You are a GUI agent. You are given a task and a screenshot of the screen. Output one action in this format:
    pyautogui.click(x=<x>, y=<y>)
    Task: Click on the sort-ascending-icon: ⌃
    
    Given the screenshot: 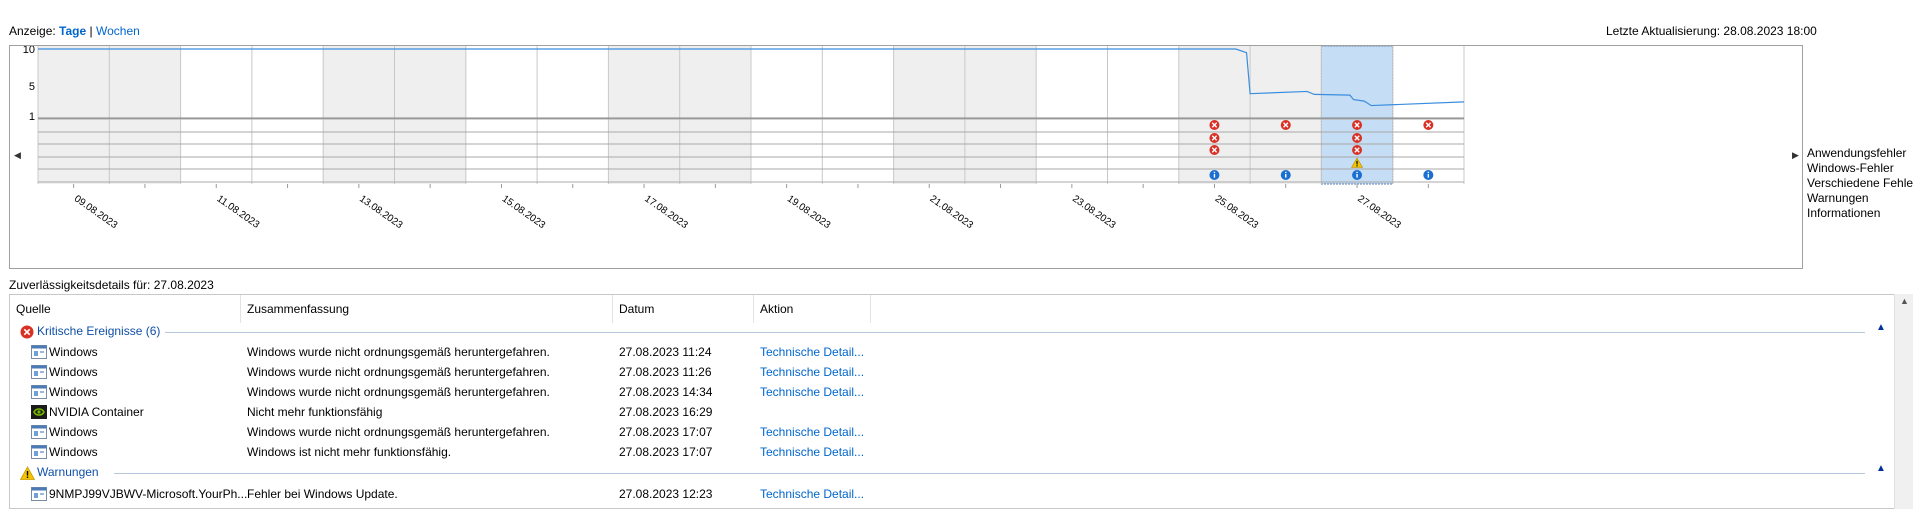 What is the action you would take?
    pyautogui.click(x=679, y=297)
    